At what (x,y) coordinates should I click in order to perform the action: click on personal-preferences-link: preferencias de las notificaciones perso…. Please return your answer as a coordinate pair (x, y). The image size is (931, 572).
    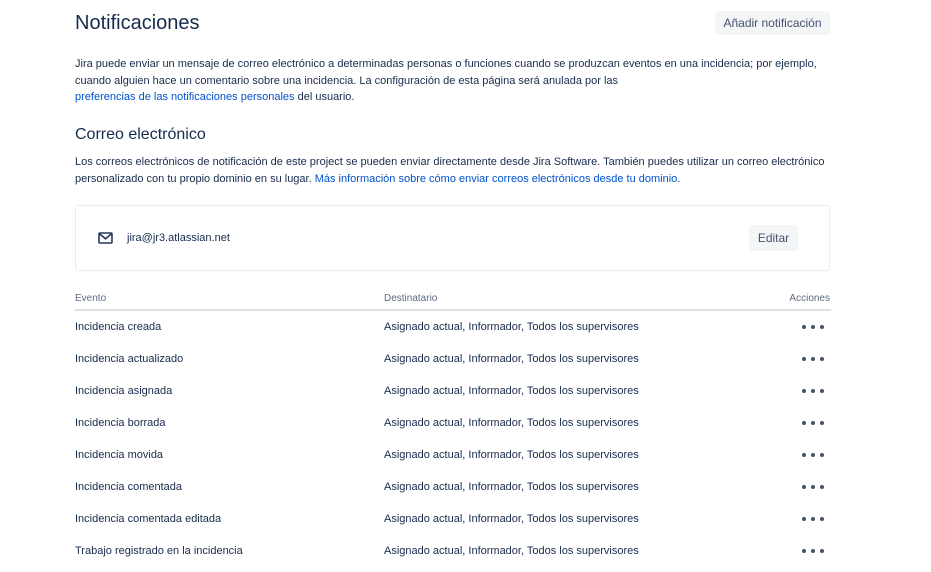
    Looking at the image, I should click on (185, 97).